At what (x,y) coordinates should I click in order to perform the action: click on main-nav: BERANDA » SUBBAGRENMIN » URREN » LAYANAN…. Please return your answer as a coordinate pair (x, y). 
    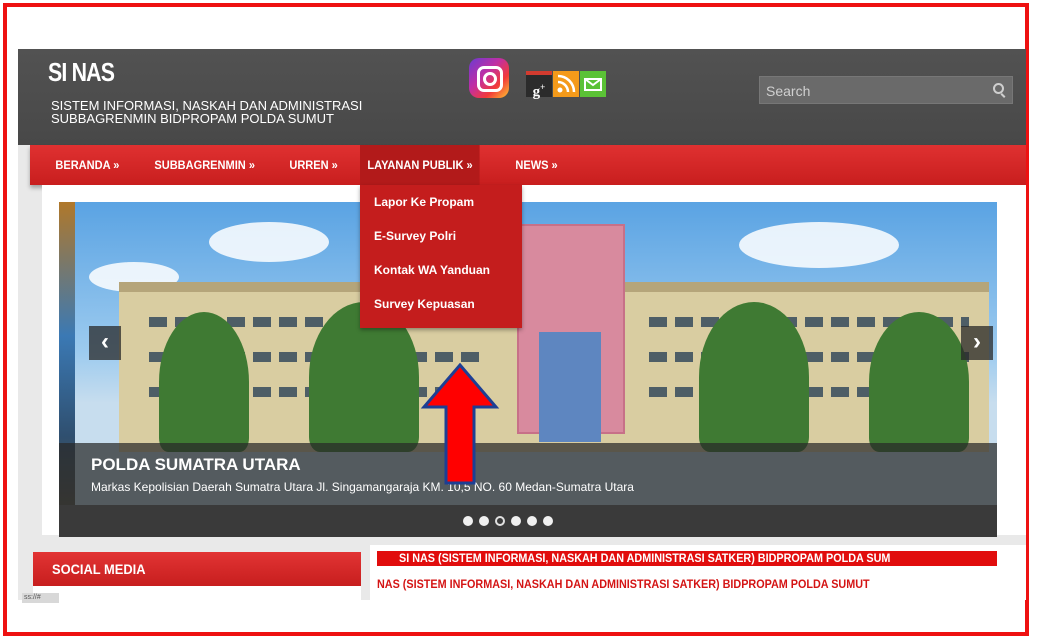
    Looking at the image, I should click on (528, 165).